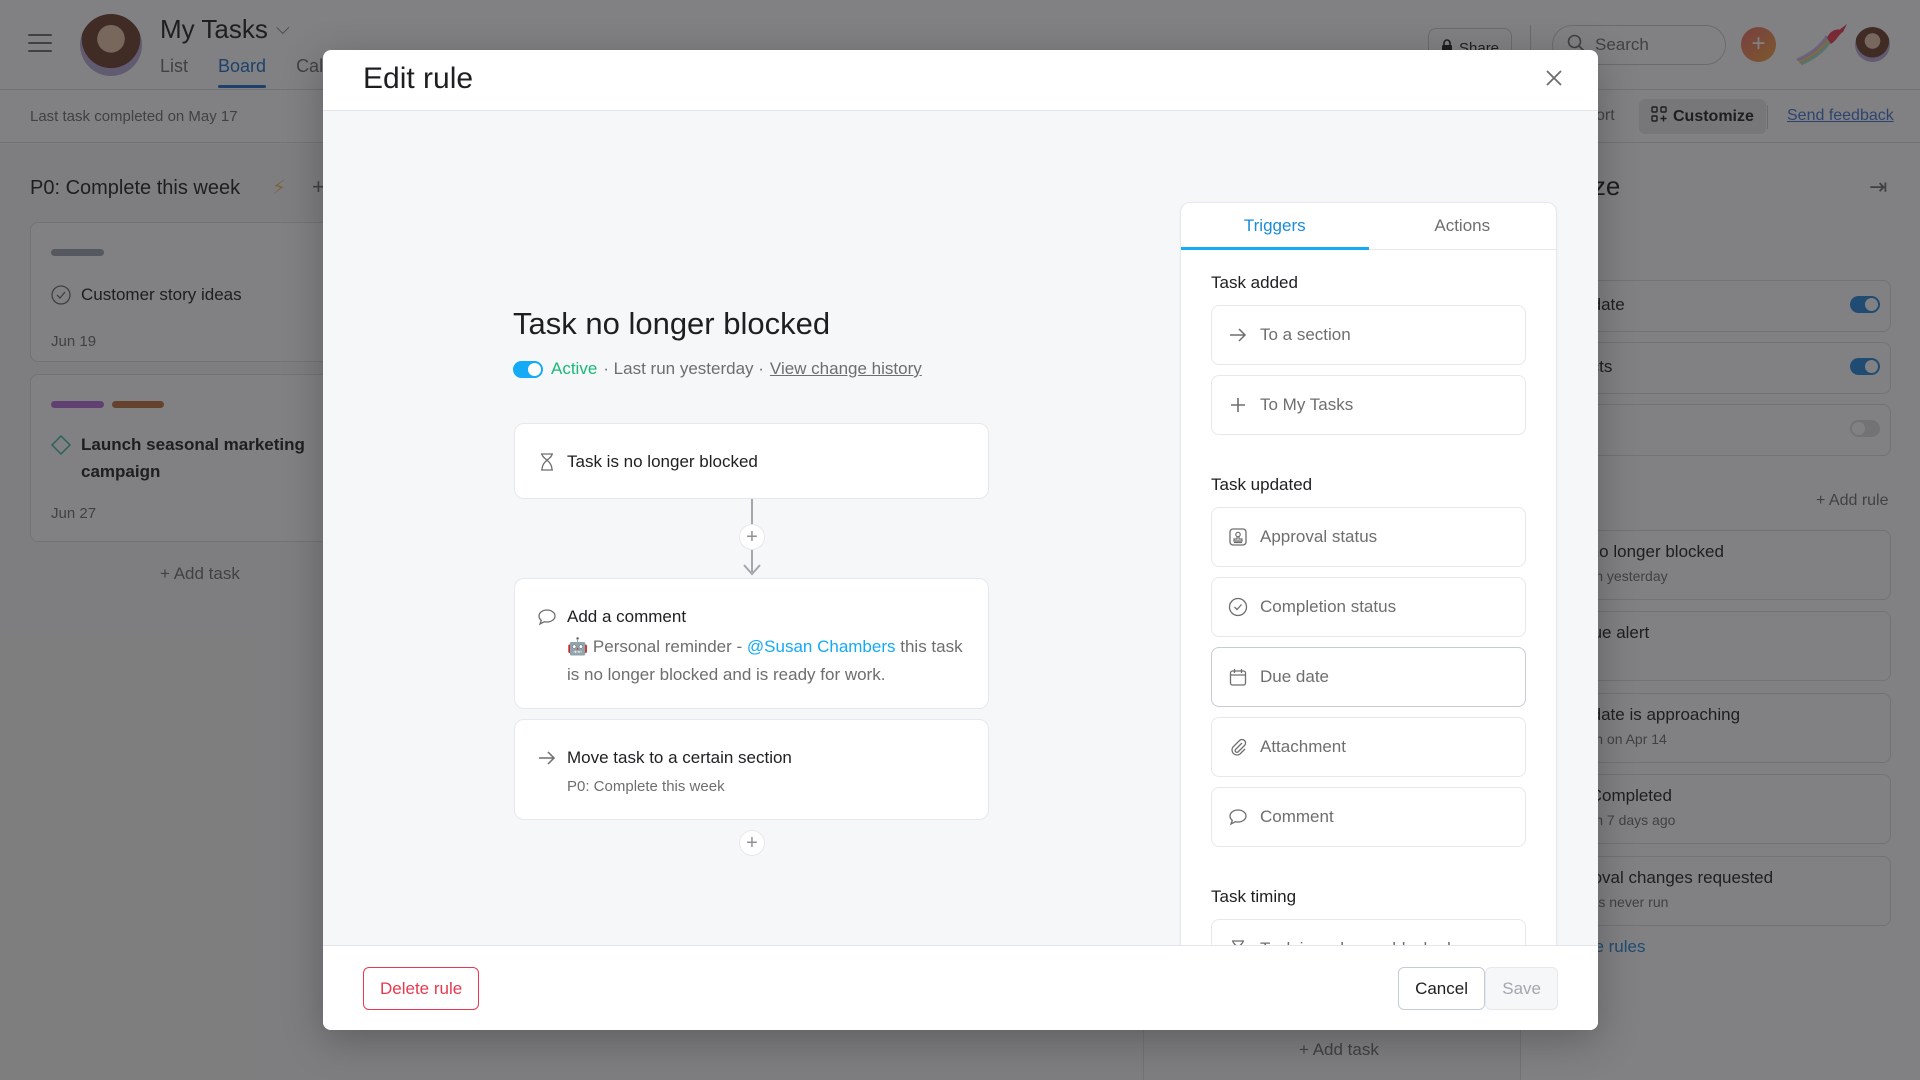 This screenshot has width=1920, height=1080. I want to click on tab-actions: Actions, so click(1463, 226).